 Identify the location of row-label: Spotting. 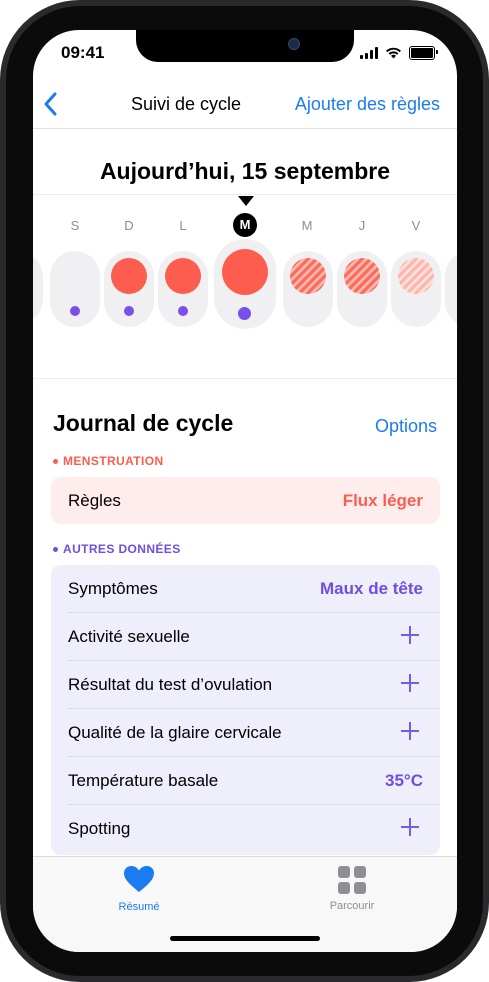
(99, 828).